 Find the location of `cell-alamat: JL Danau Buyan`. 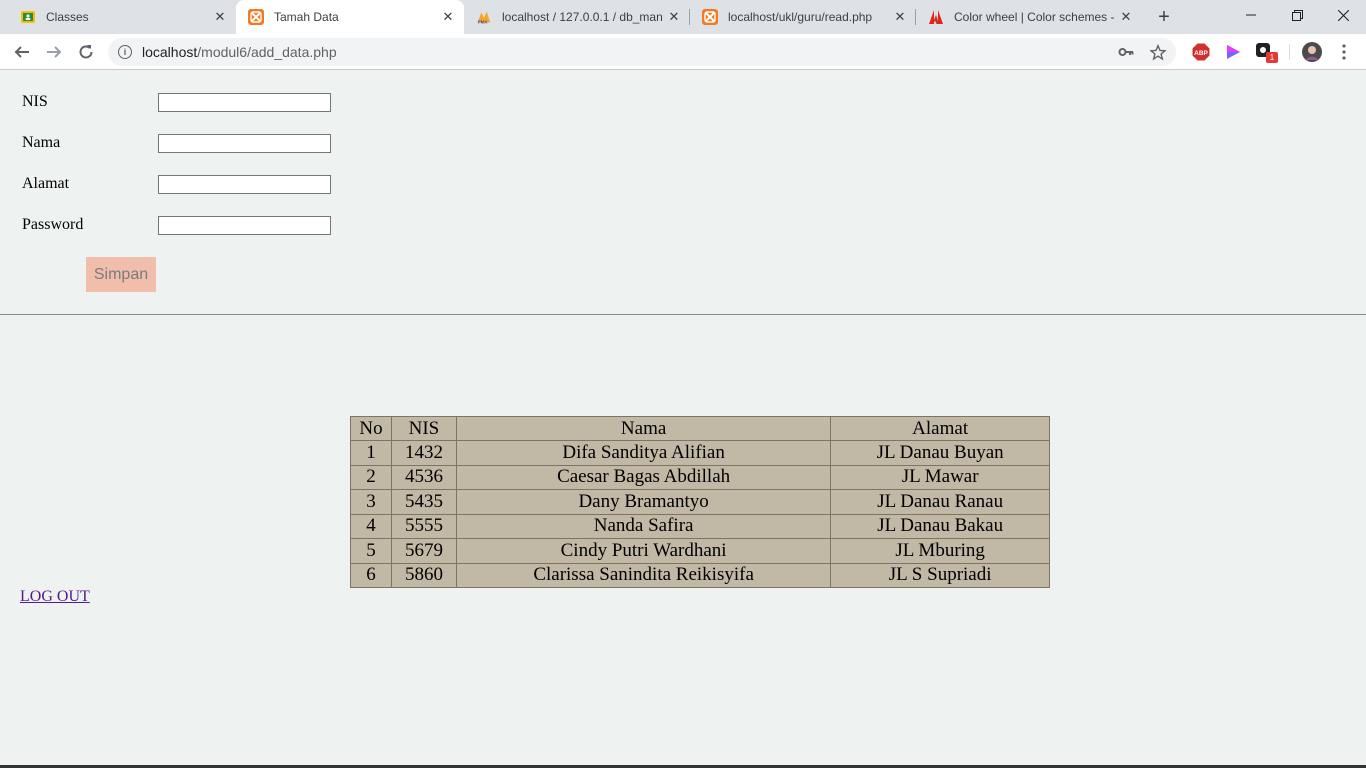

cell-alamat: JL Danau Buyan is located at coordinates (940, 453).